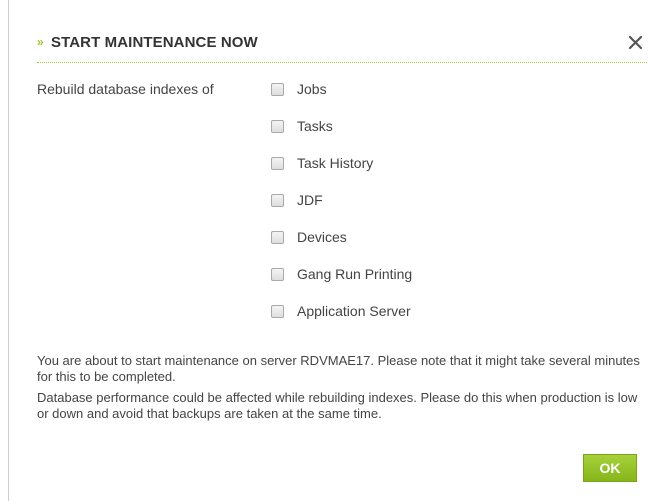 This screenshot has height=501, width=651. What do you see at coordinates (277, 237) in the screenshot?
I see `checkbox-devices-box` at bounding box center [277, 237].